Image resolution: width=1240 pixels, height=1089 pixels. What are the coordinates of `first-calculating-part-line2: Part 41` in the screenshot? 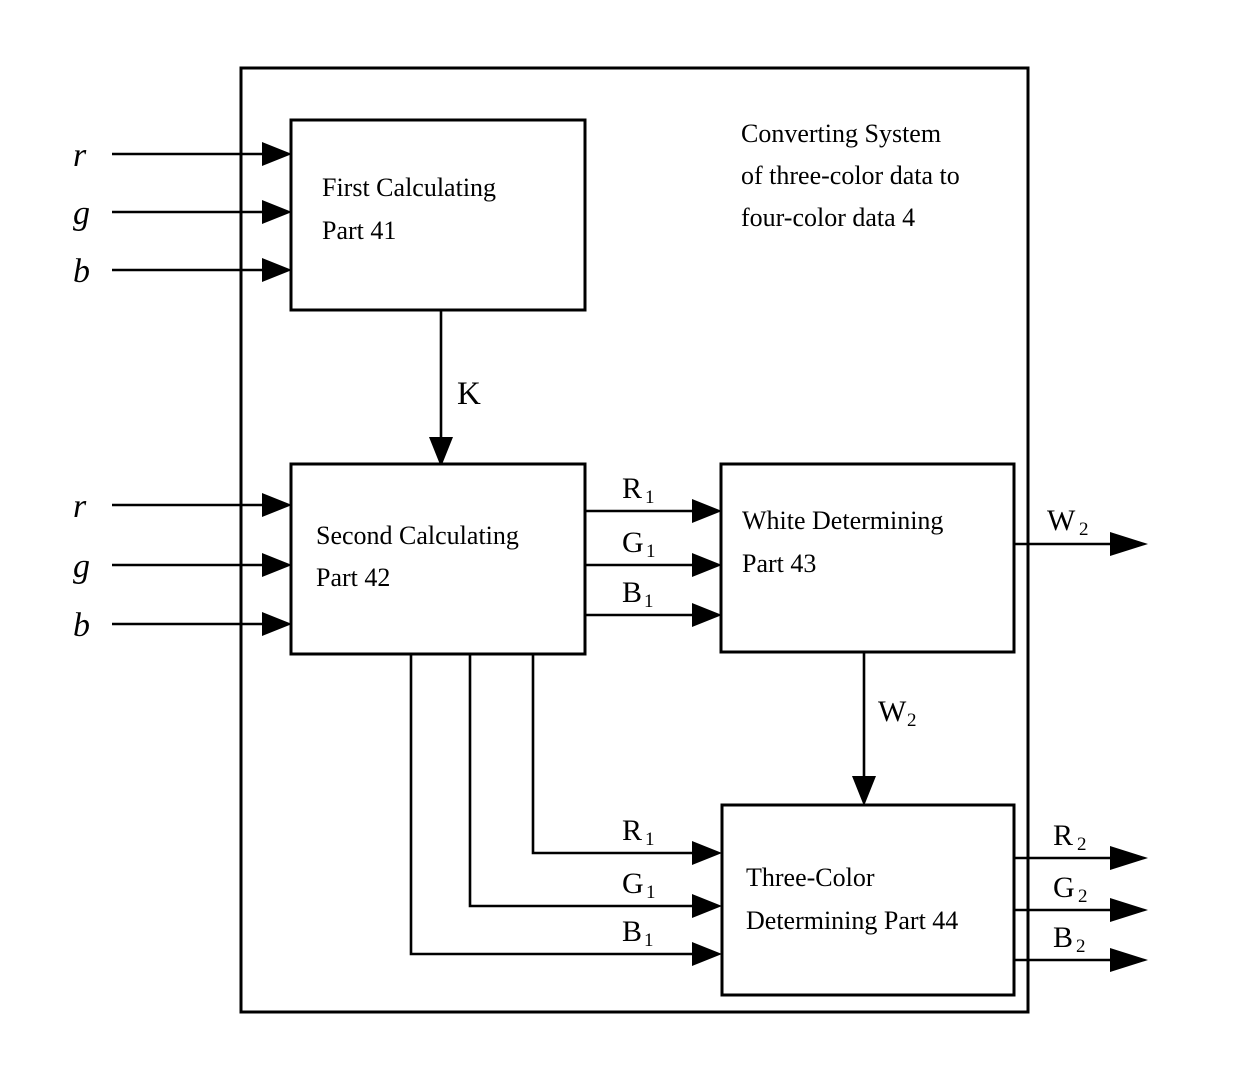 It's located at (359, 230).